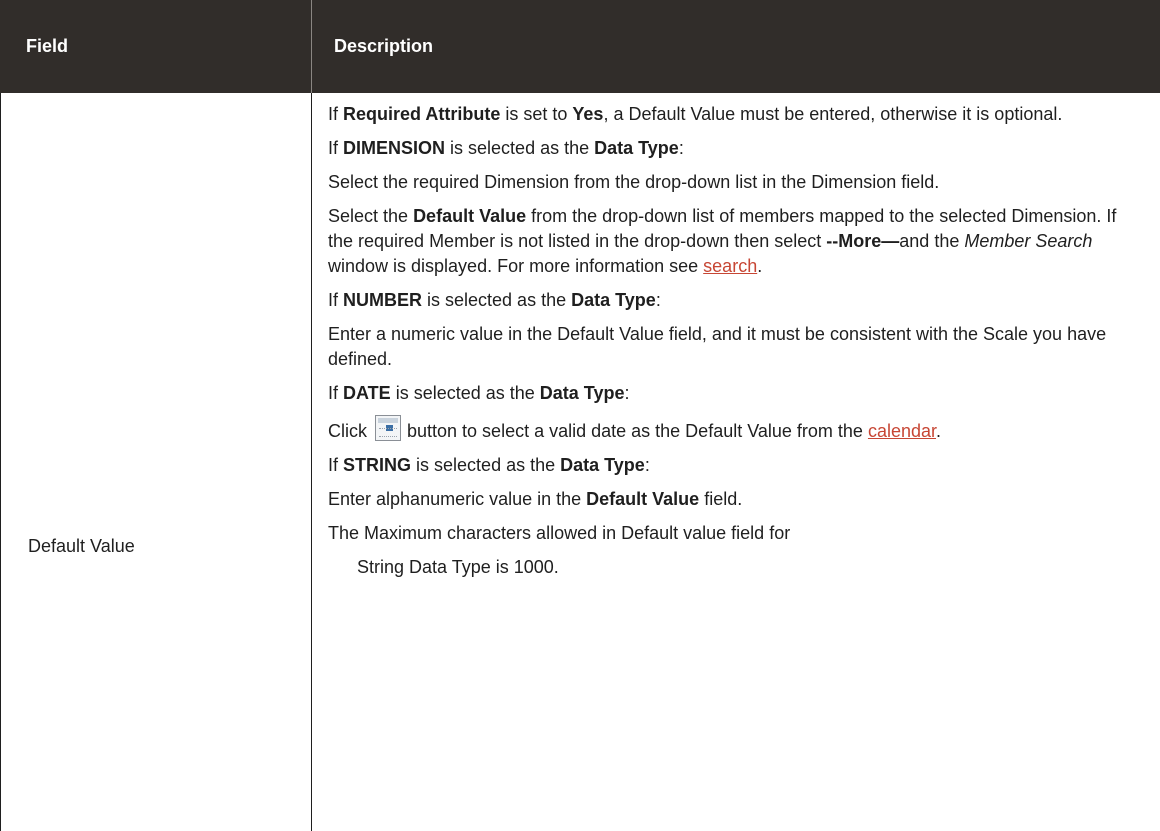  What do you see at coordinates (388, 428) in the screenshot?
I see `calendar-icon` at bounding box center [388, 428].